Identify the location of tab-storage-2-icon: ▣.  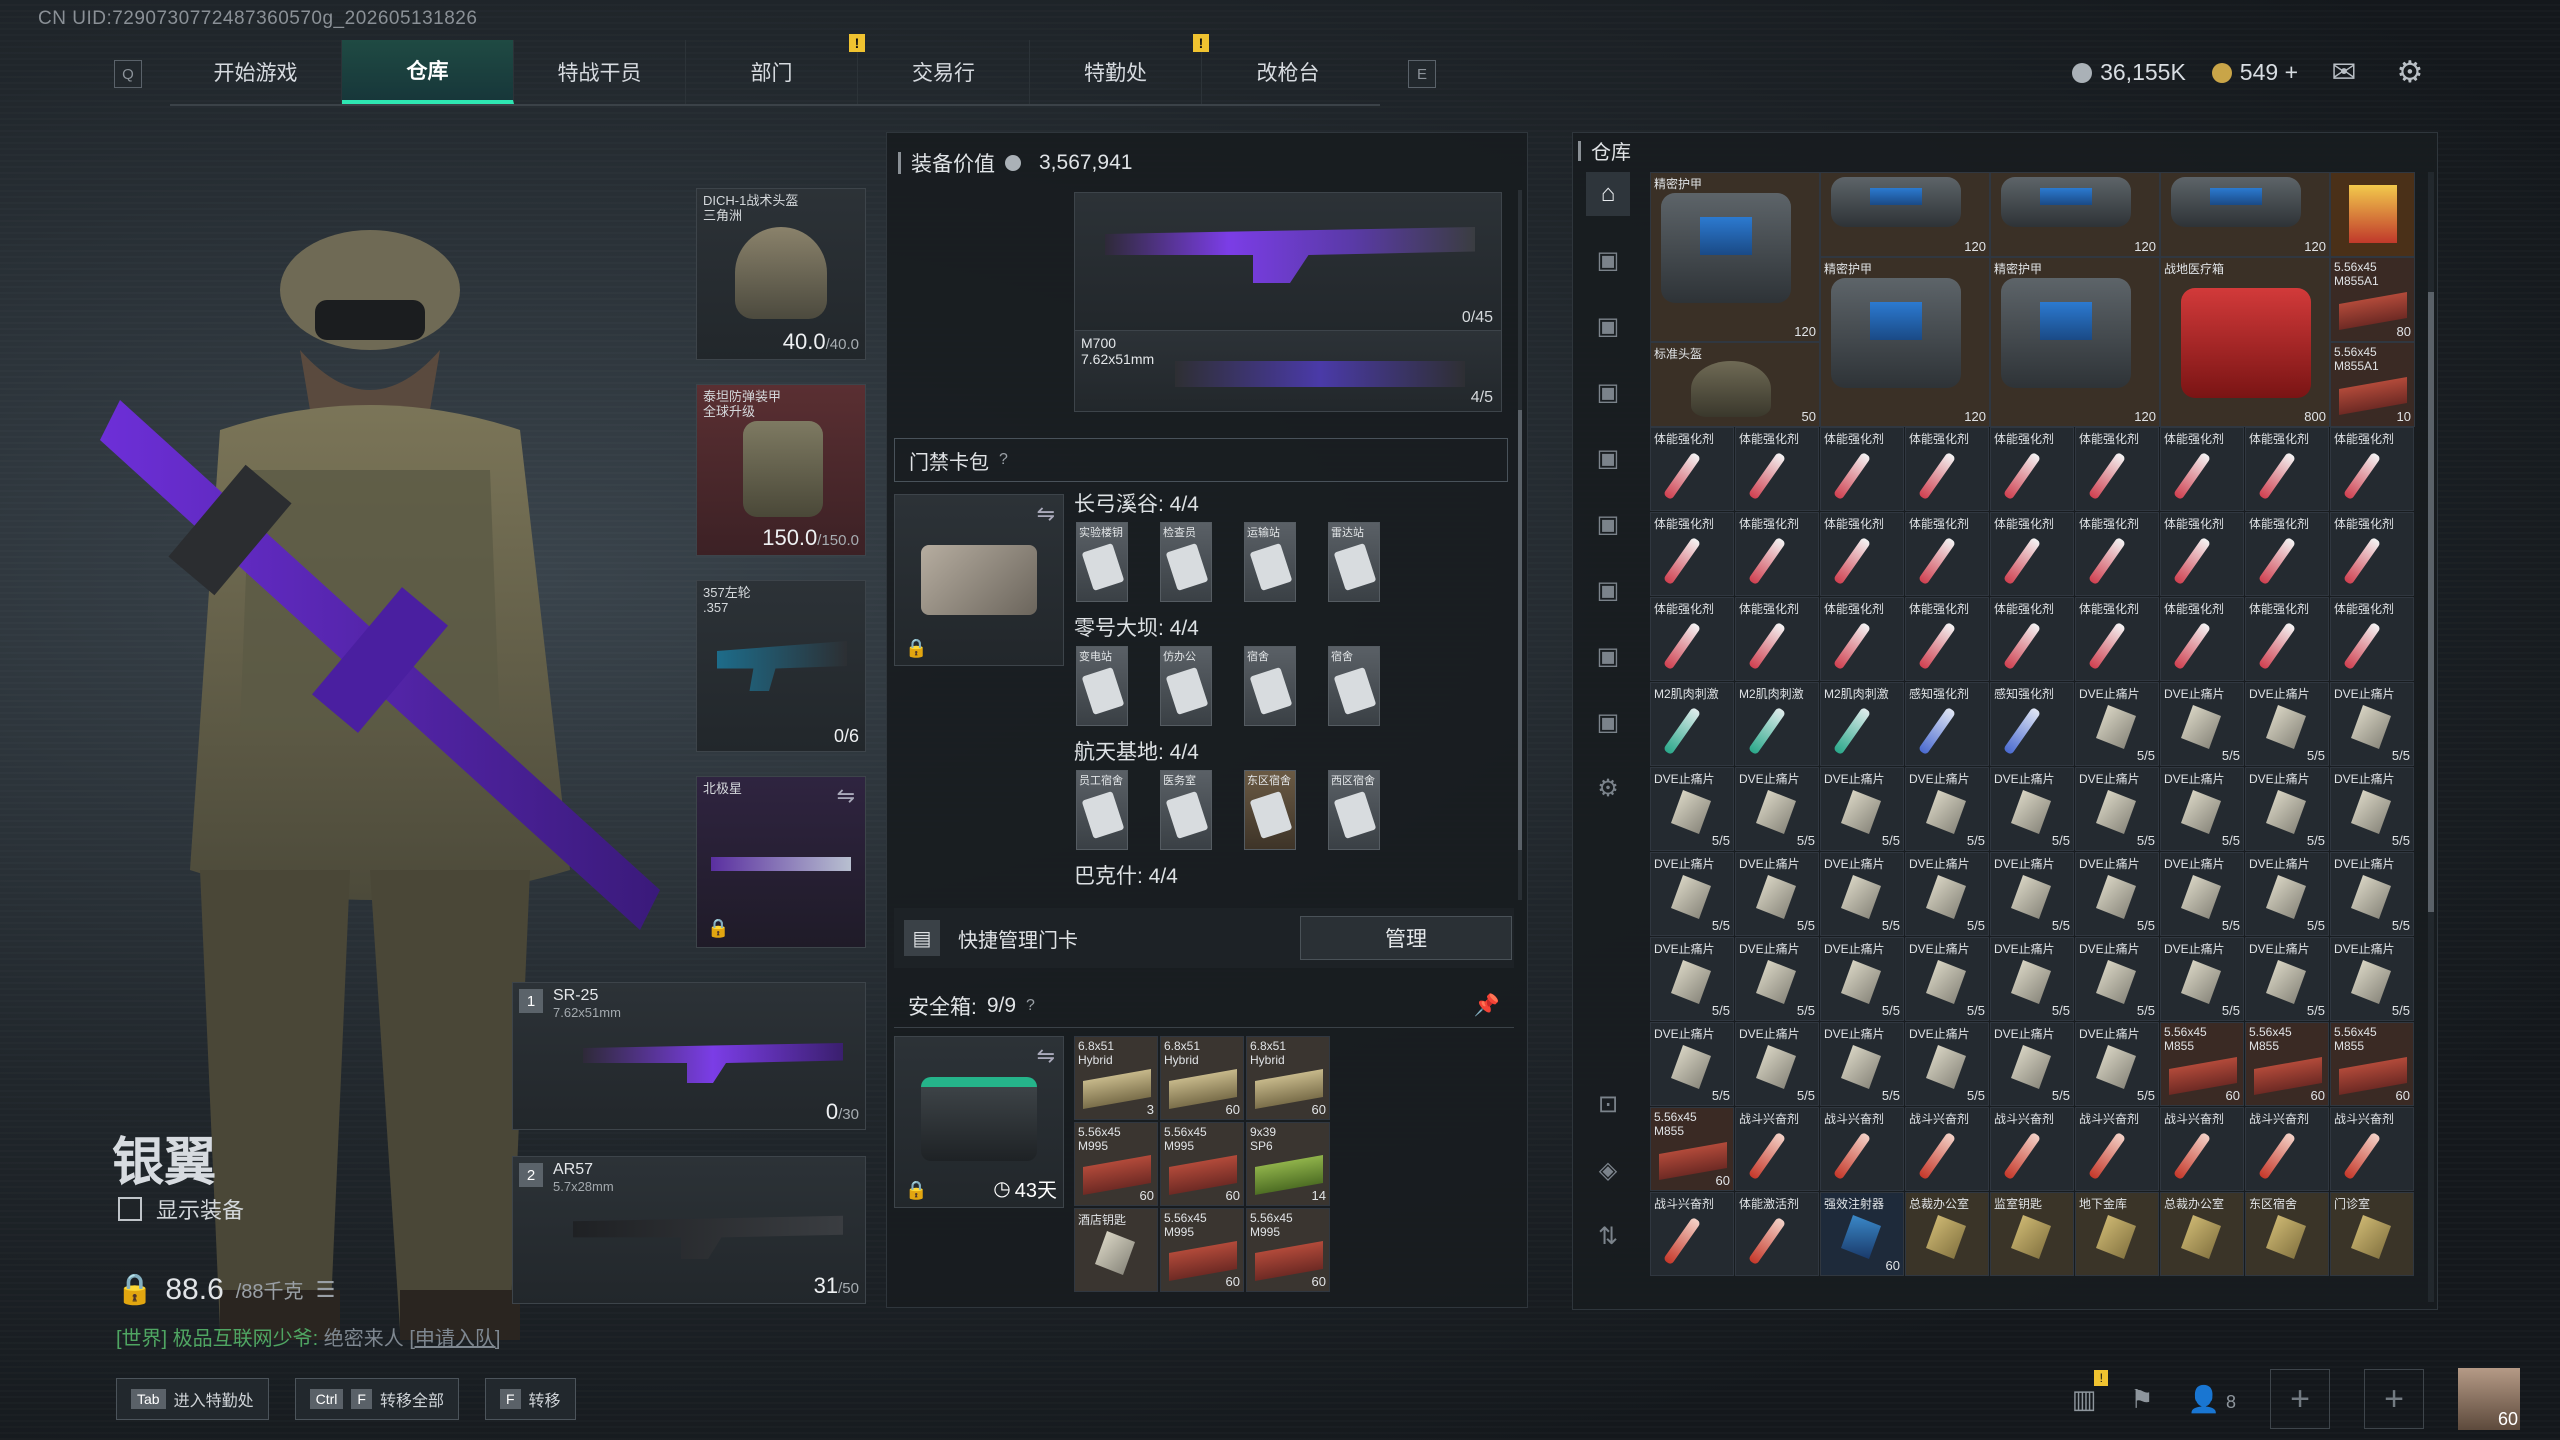
(1608, 326).